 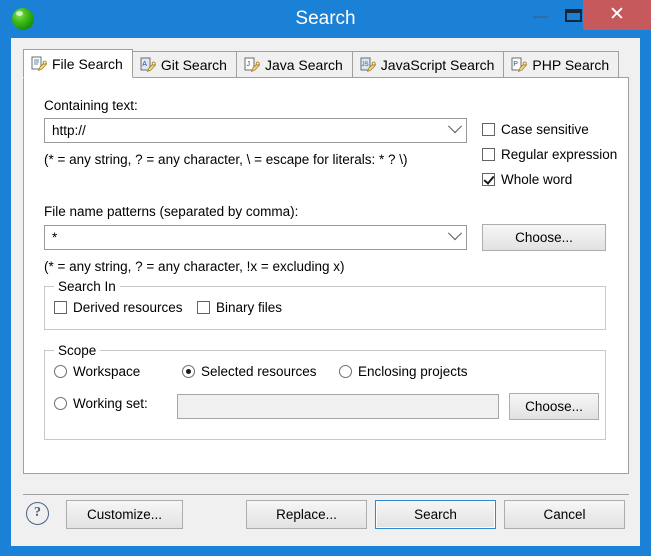 I want to click on radio-workspace: Workspace, so click(x=97, y=371).